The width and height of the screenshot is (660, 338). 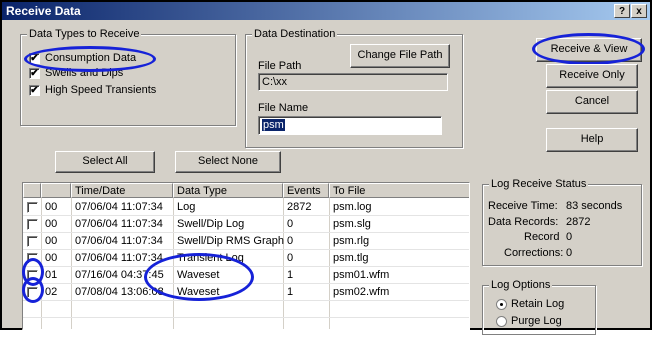 I want to click on retain-log-label: Retain Log, so click(x=538, y=304).